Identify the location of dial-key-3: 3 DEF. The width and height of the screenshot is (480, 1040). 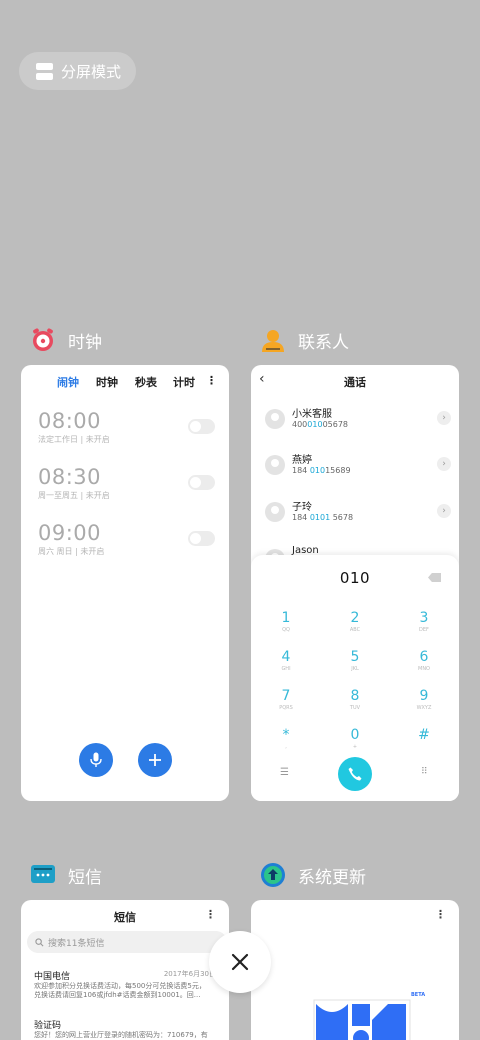
(424, 622).